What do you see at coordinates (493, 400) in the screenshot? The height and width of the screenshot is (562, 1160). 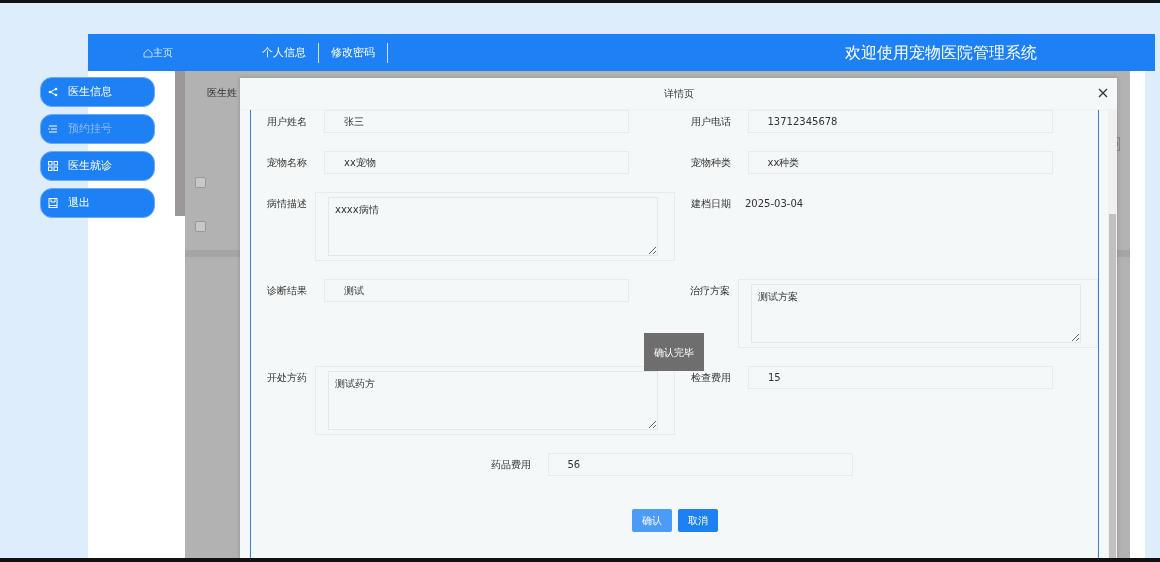 I see `text-area: 测试药方` at bounding box center [493, 400].